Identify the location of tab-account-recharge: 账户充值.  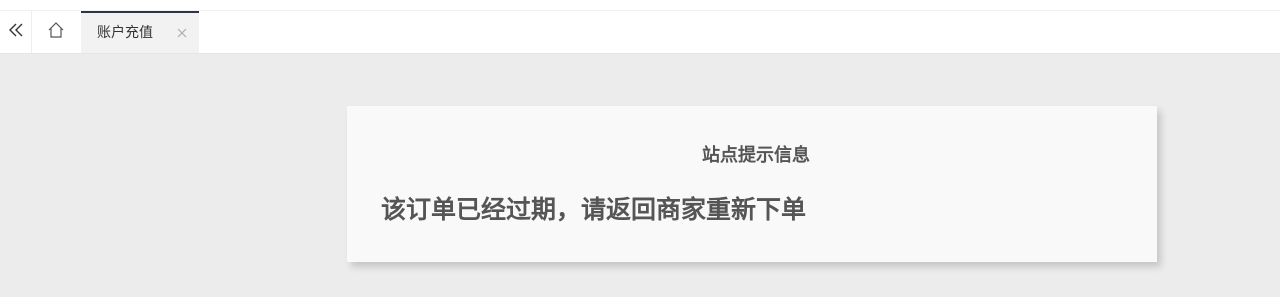
(140, 32).